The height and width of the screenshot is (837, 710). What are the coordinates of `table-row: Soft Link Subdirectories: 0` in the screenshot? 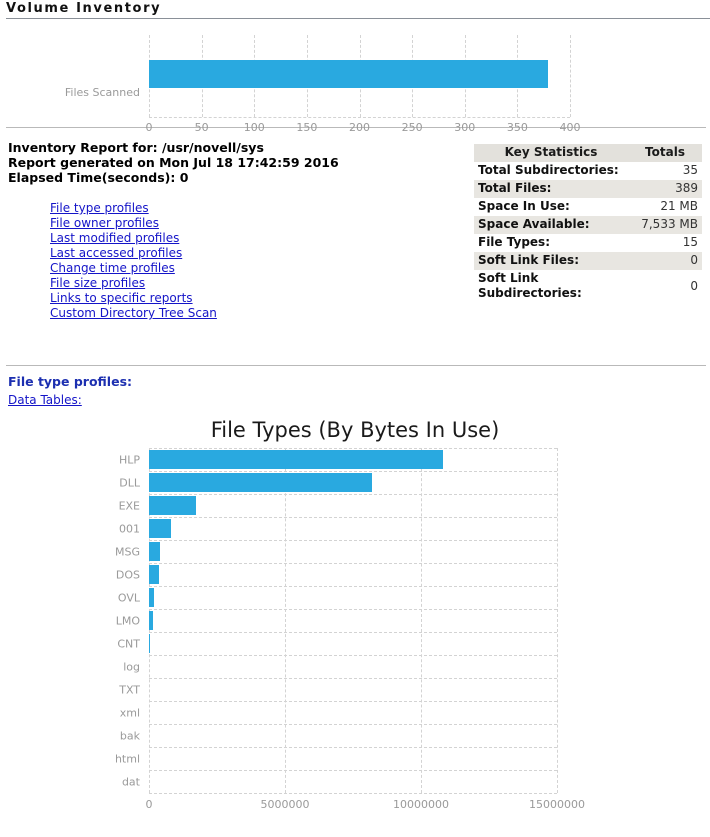 It's located at (588, 286).